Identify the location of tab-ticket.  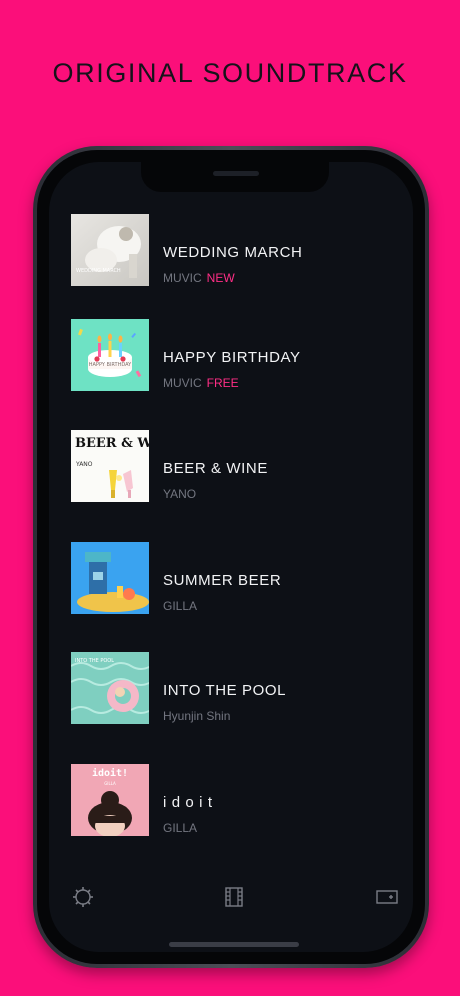
(387, 897).